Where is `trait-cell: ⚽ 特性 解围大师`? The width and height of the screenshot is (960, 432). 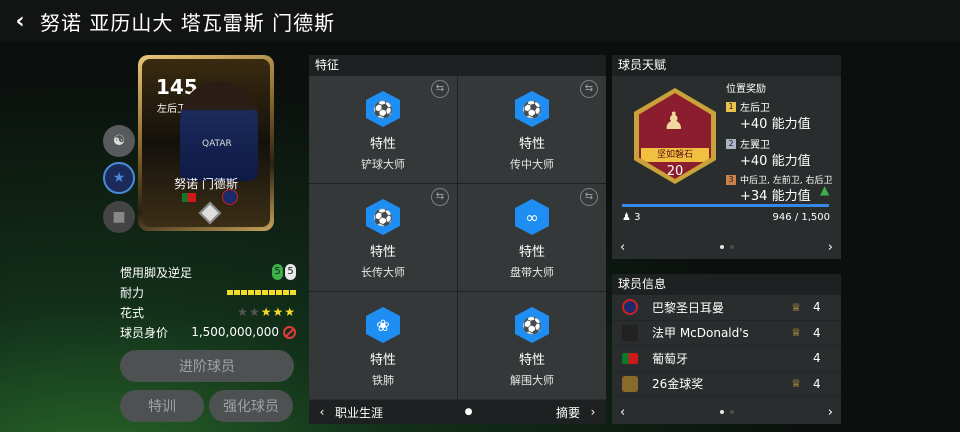
trait-cell: ⚽ 特性 解围大师 is located at coordinates (532, 345).